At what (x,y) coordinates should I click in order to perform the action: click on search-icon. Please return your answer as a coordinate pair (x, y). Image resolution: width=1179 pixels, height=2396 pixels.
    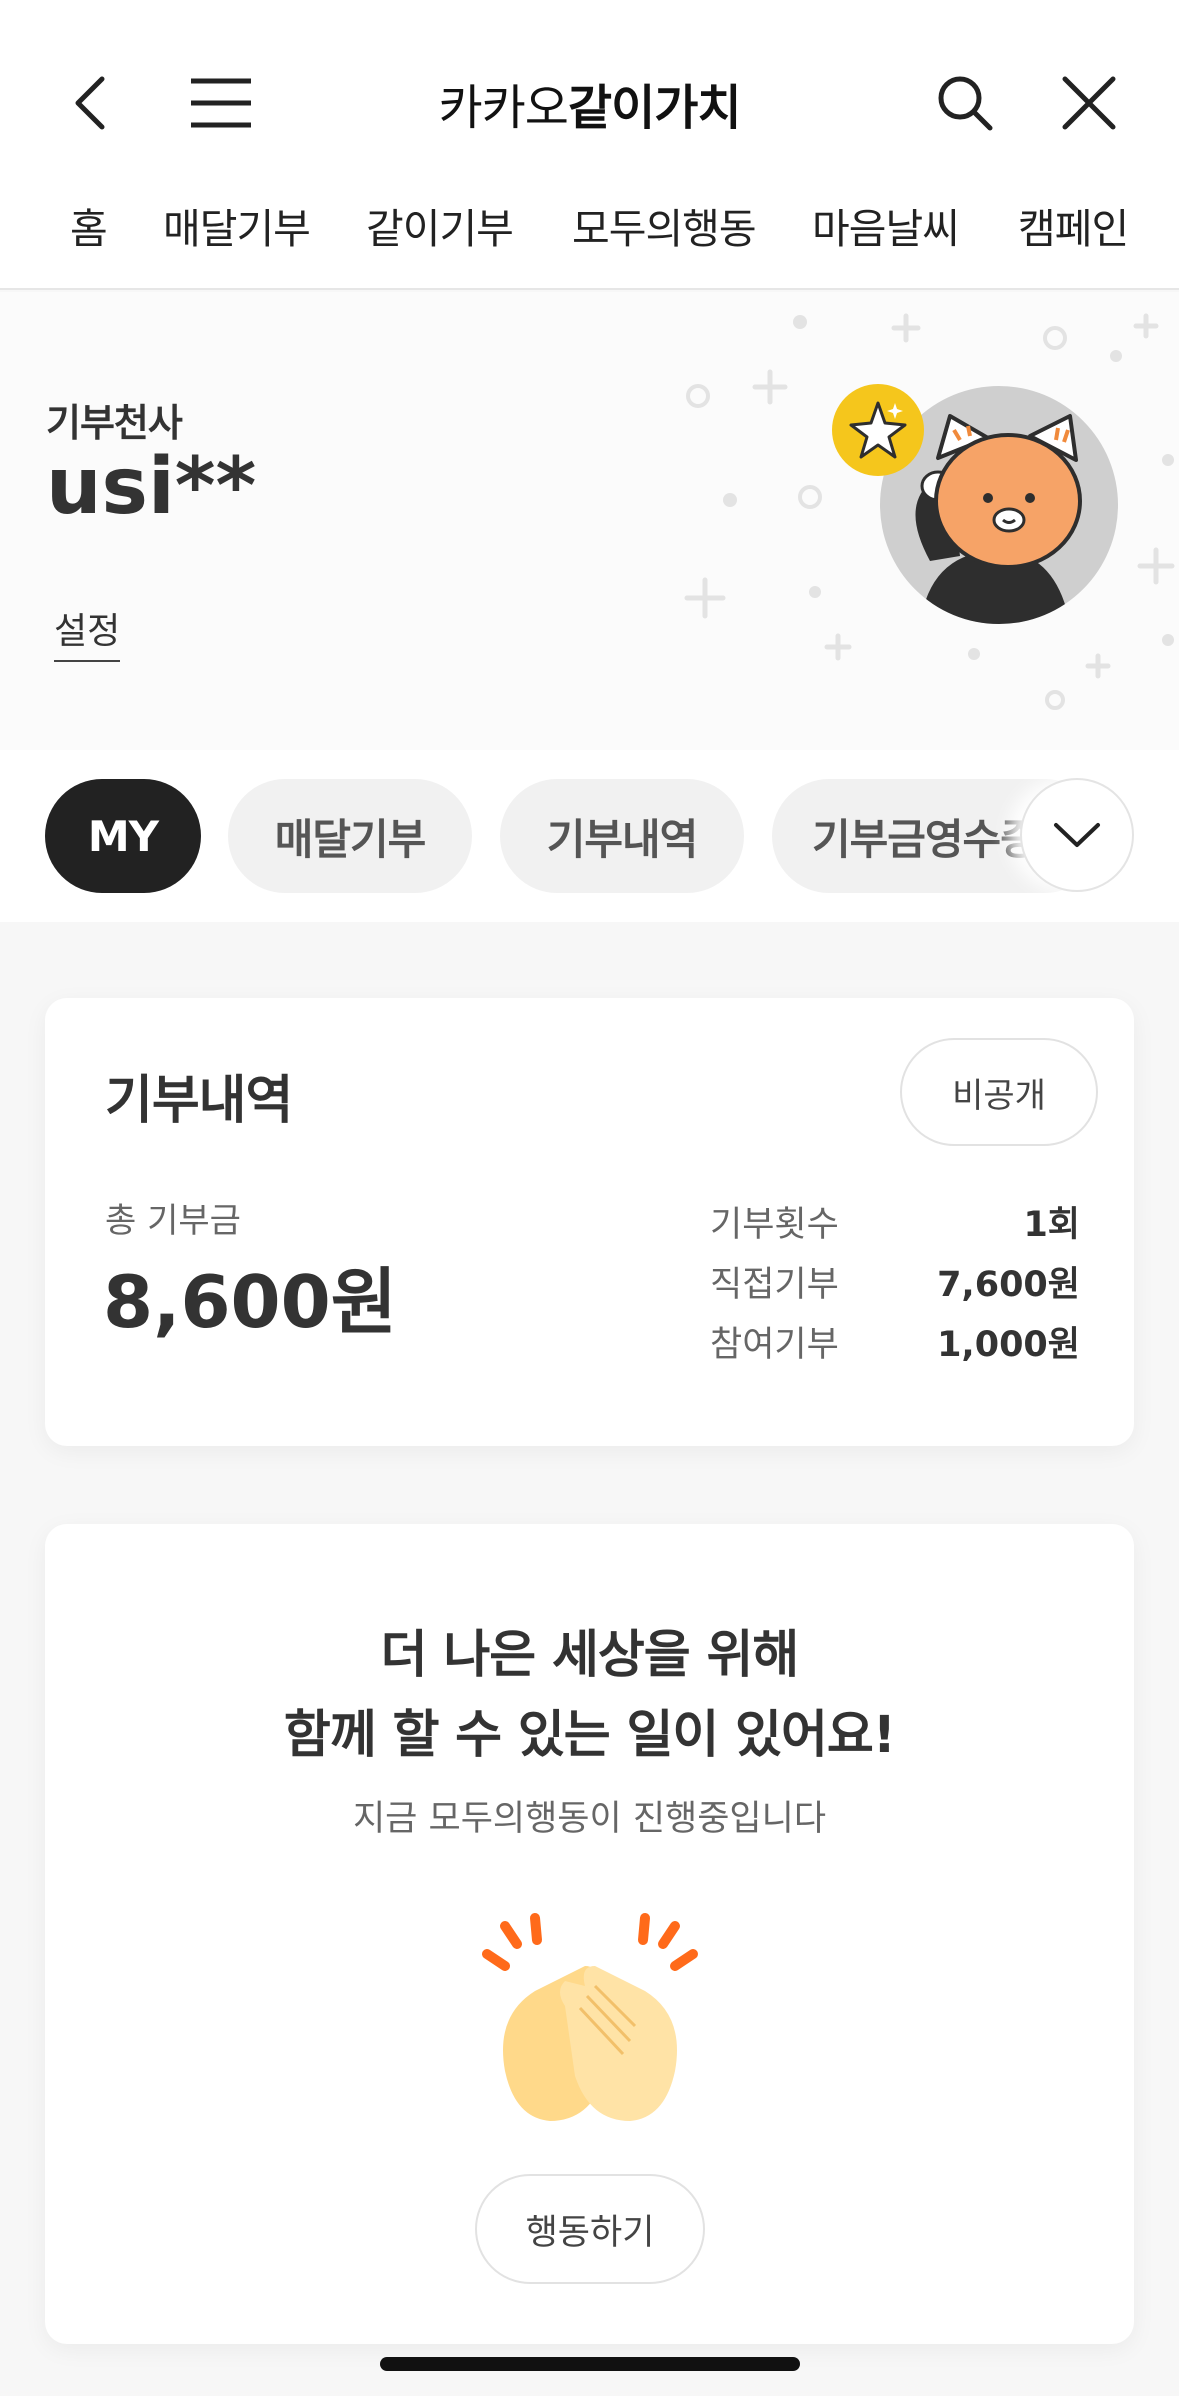
    Looking at the image, I should click on (965, 103).